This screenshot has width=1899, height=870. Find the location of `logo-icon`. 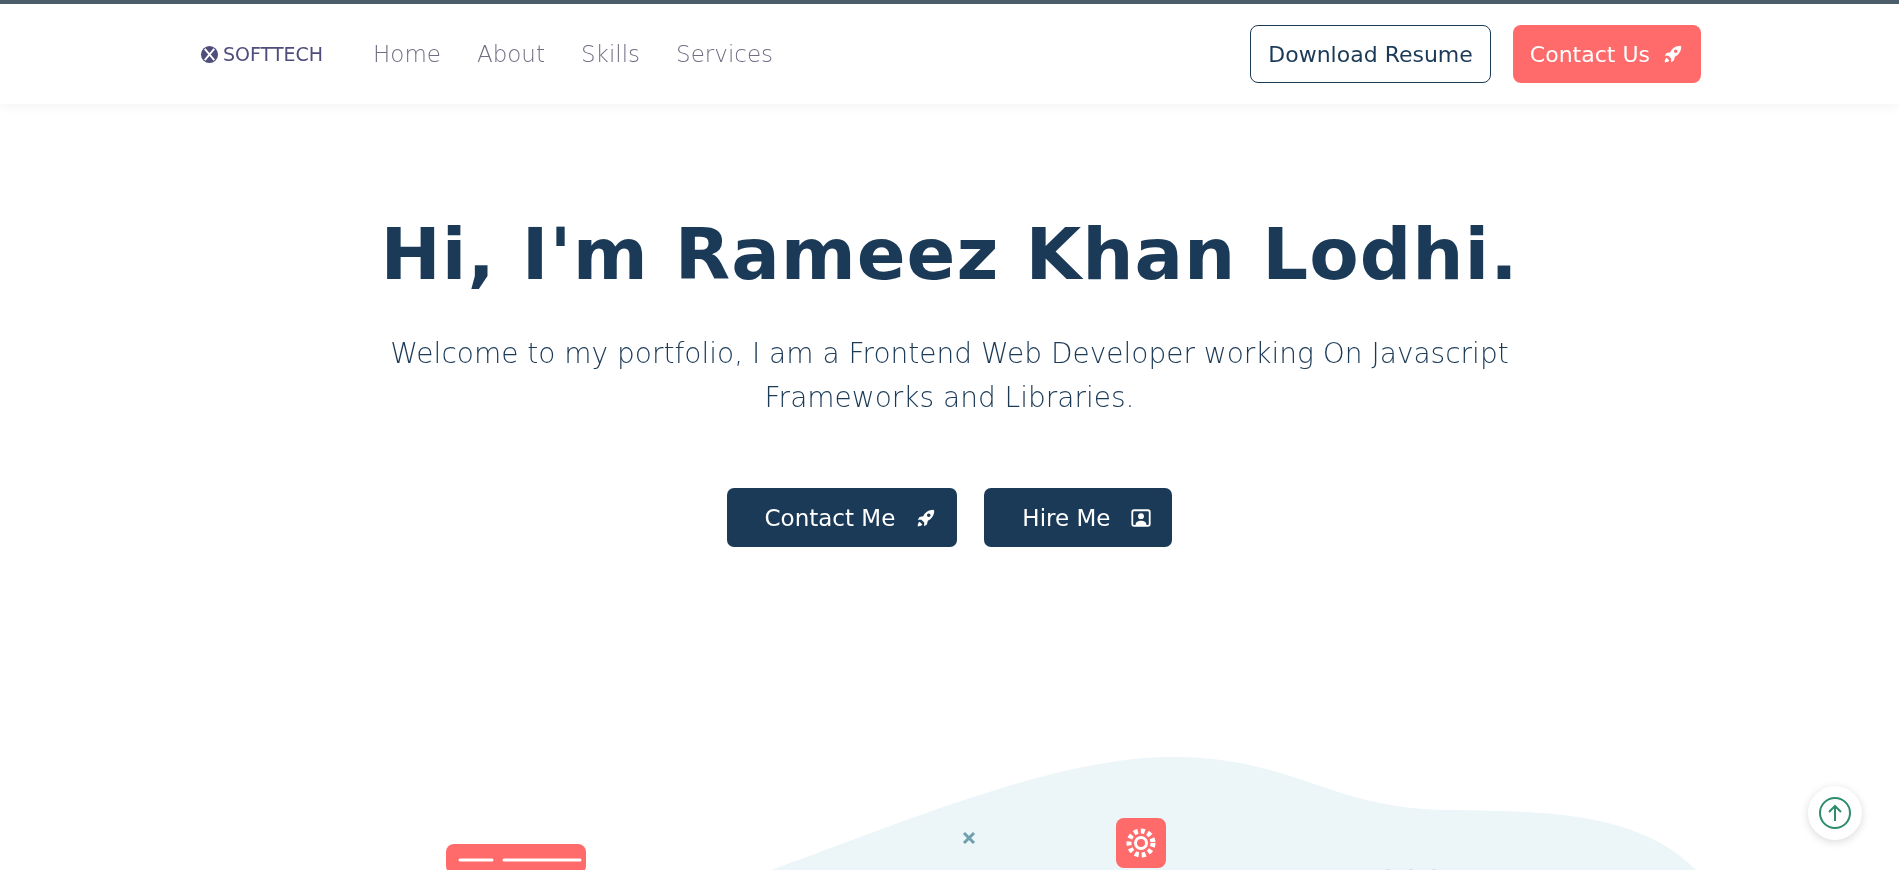

logo-icon is located at coordinates (209, 54).